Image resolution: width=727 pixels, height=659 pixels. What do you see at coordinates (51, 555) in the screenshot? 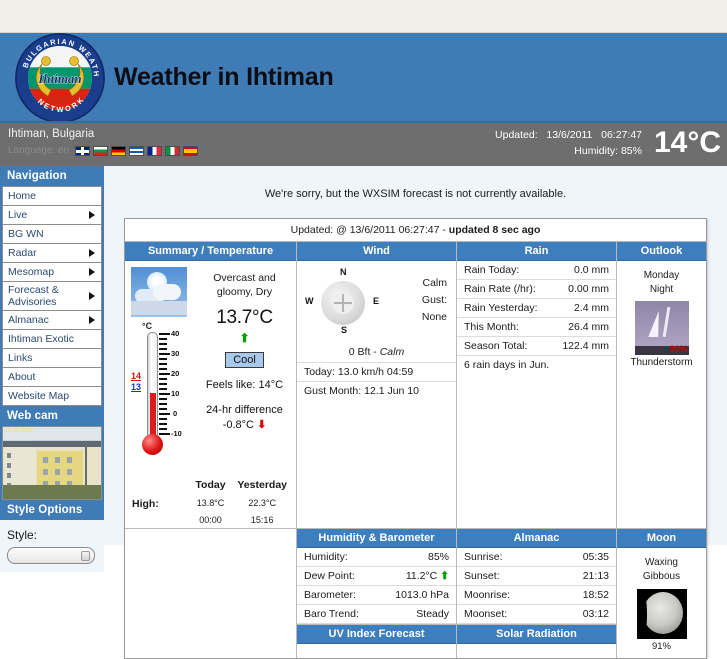
I see `style-select` at bounding box center [51, 555].